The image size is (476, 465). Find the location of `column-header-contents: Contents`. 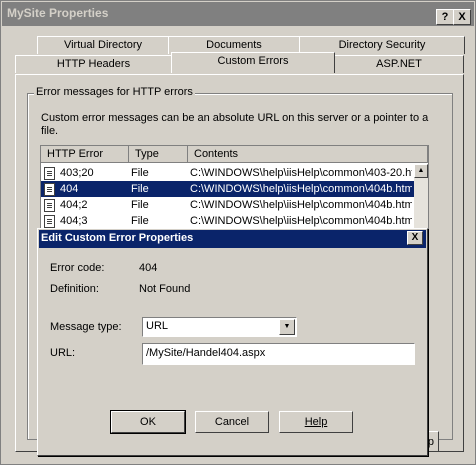

column-header-contents: Contents is located at coordinates (308, 154).